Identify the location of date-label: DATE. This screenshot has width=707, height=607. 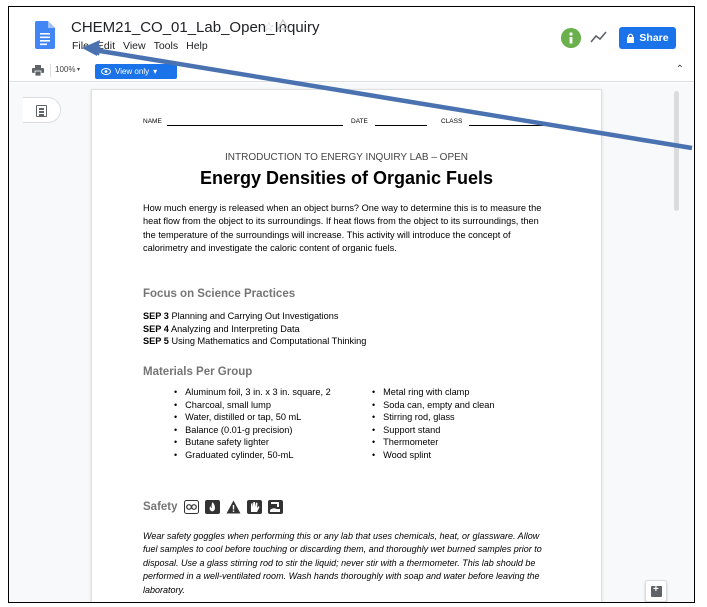
(359, 121).